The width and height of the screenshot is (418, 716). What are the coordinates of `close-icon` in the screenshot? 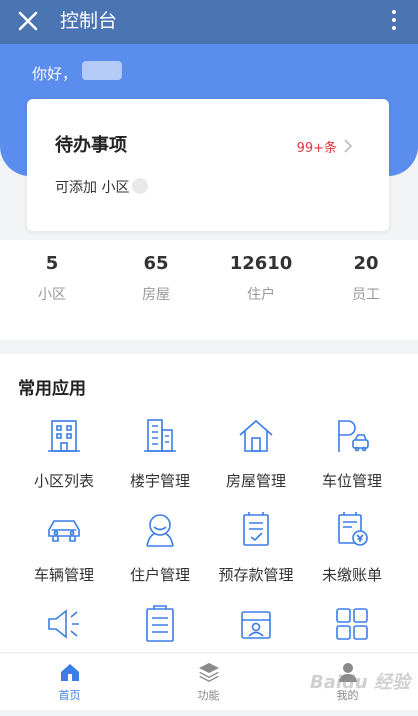 It's located at (28, 21).